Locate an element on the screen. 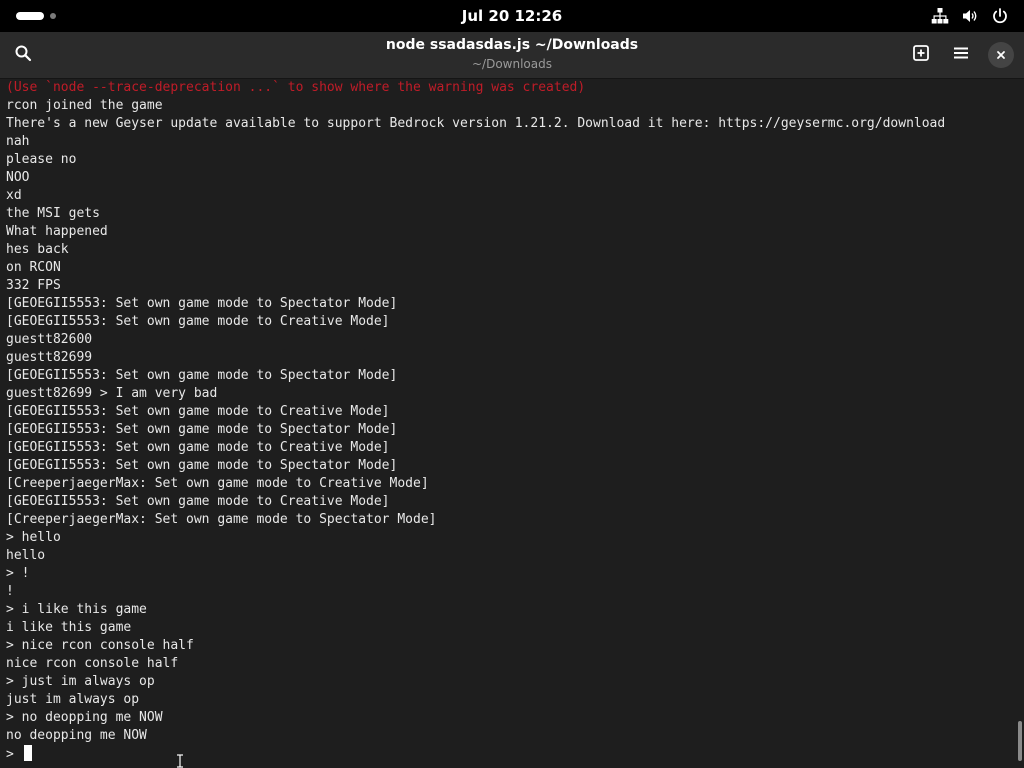 This screenshot has height=768, width=1024. terminal-line: guestt82600 is located at coordinates (49, 339).